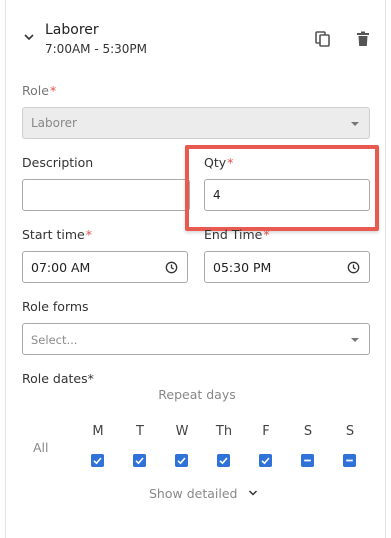 The height and width of the screenshot is (538, 391). Describe the element at coordinates (350, 431) in the screenshot. I see `day-header-sun: S` at that location.